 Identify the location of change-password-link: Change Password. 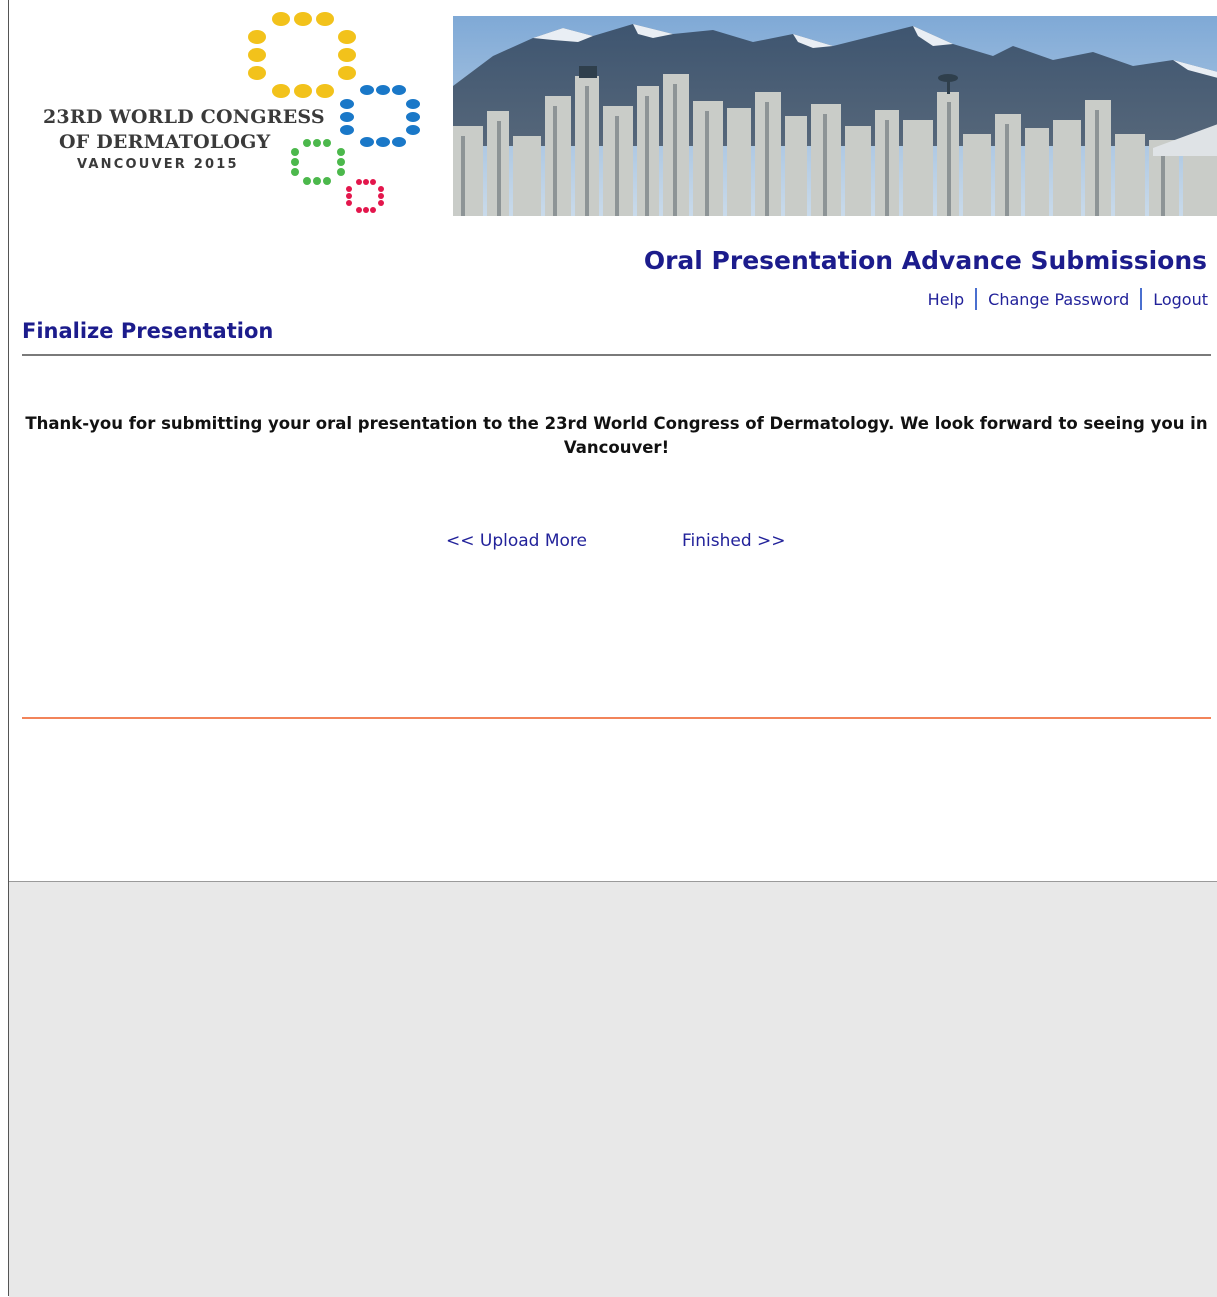
(1058, 299).